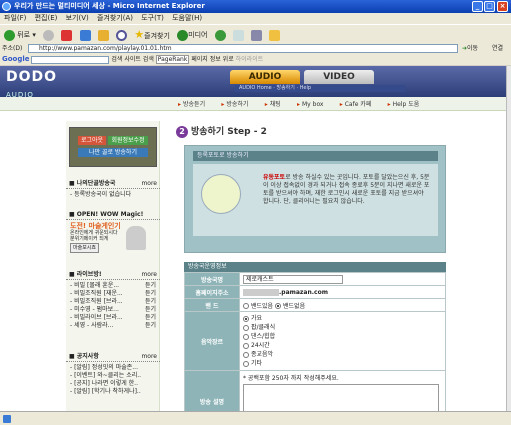 Image resolution: width=511 pixels, height=425 pixels. What do you see at coordinates (341, 397) in the screenshot?
I see `description-textarea` at bounding box center [341, 397].